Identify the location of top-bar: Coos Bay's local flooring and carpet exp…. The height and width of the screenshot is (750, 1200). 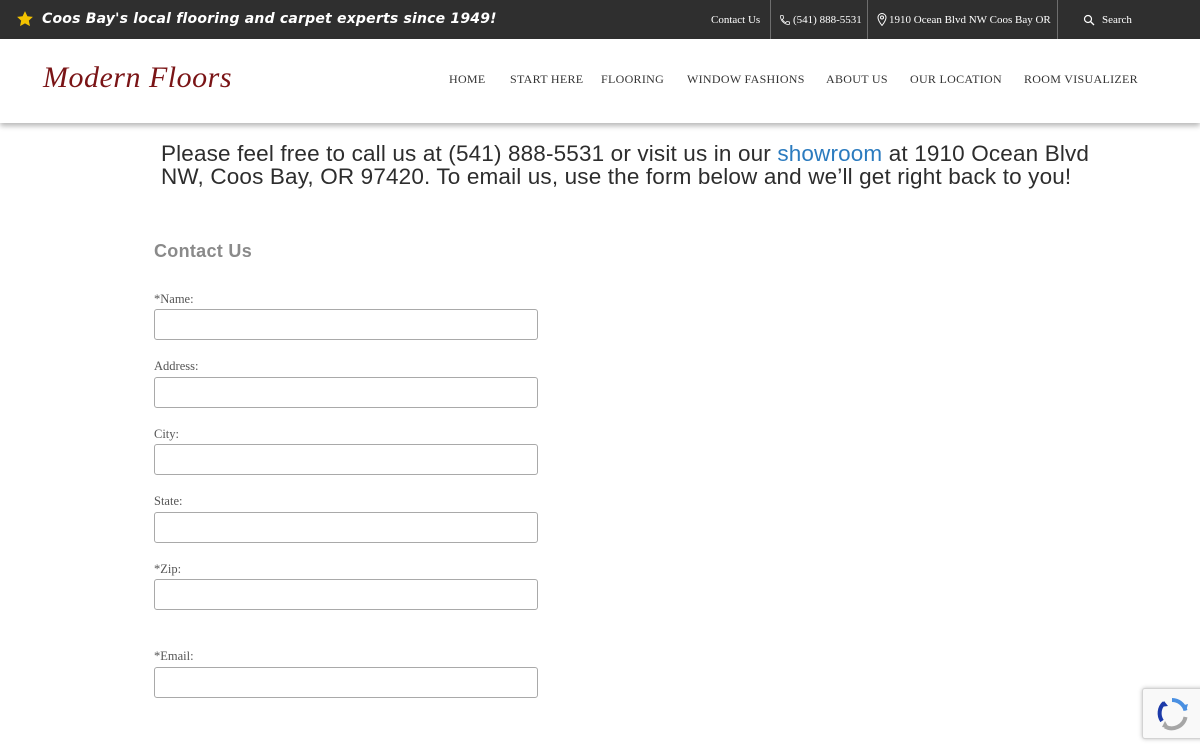
(600, 19).